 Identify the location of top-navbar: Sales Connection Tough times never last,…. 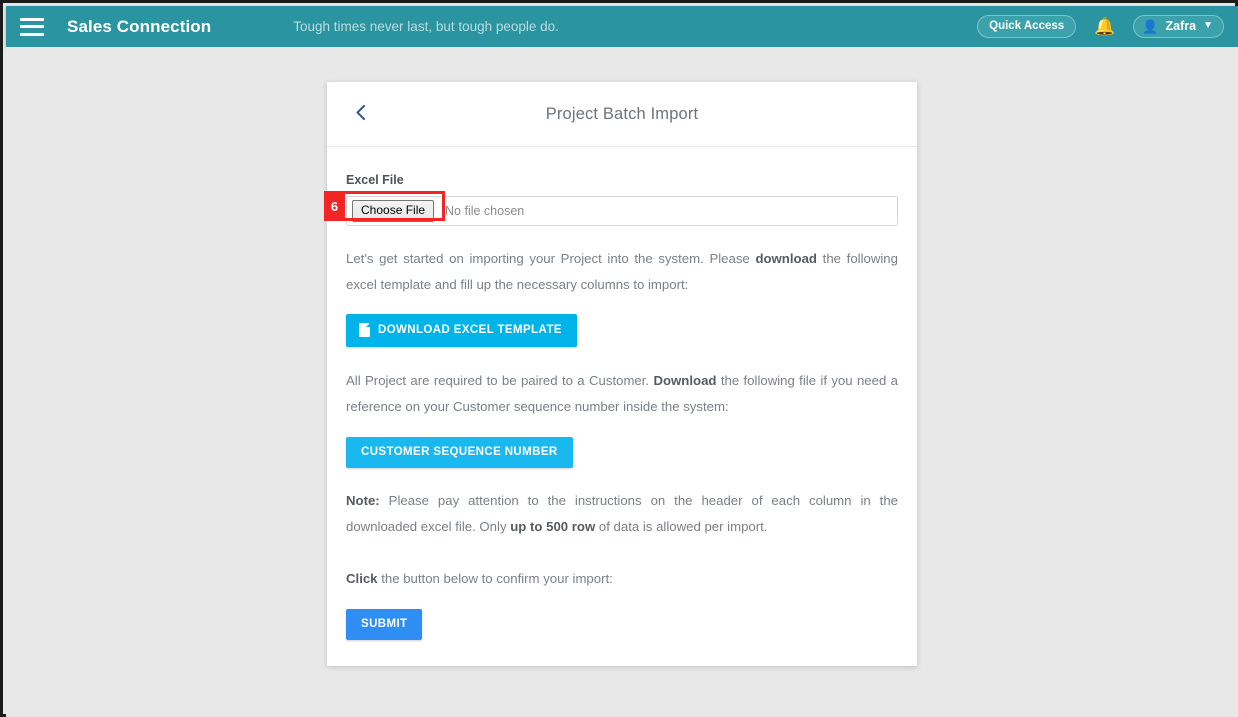
(622, 26).